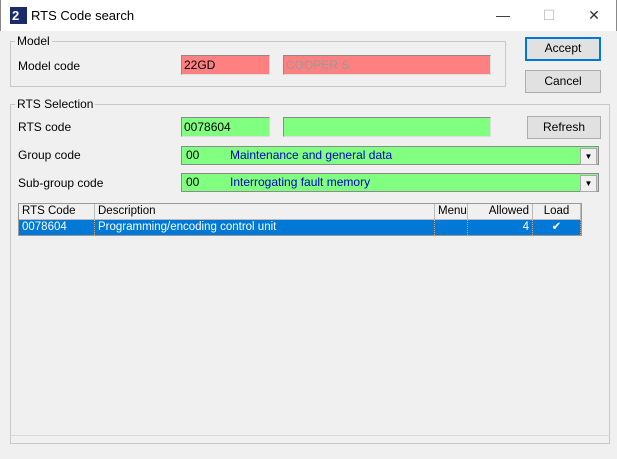 The image size is (617, 459). I want to click on rts-extra-field, so click(387, 127).